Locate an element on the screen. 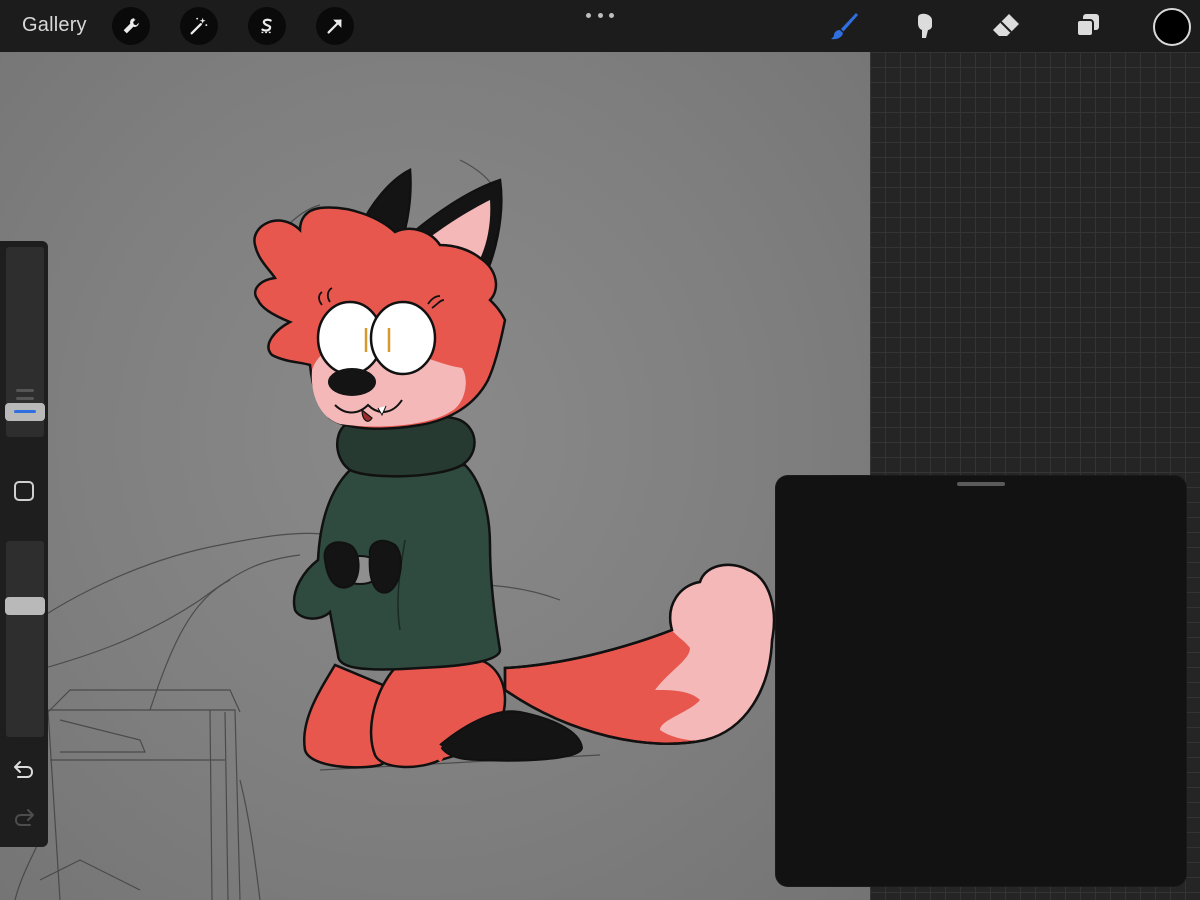  brush-tool-button is located at coordinates (844, 26).